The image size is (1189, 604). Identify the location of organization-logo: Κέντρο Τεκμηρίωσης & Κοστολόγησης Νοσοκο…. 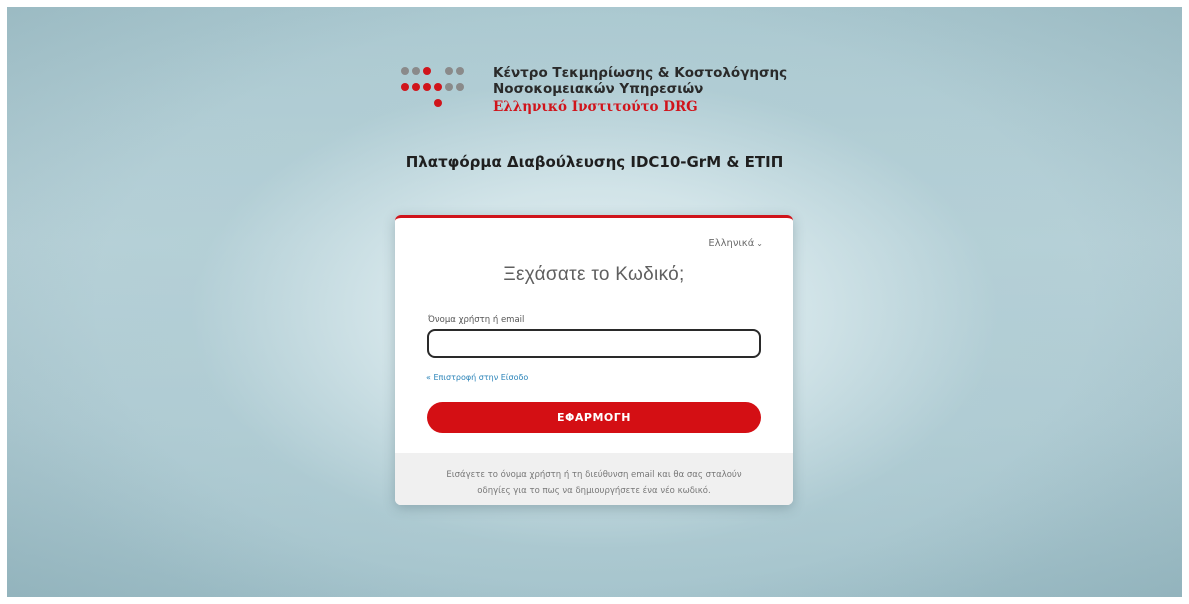
(602, 91).